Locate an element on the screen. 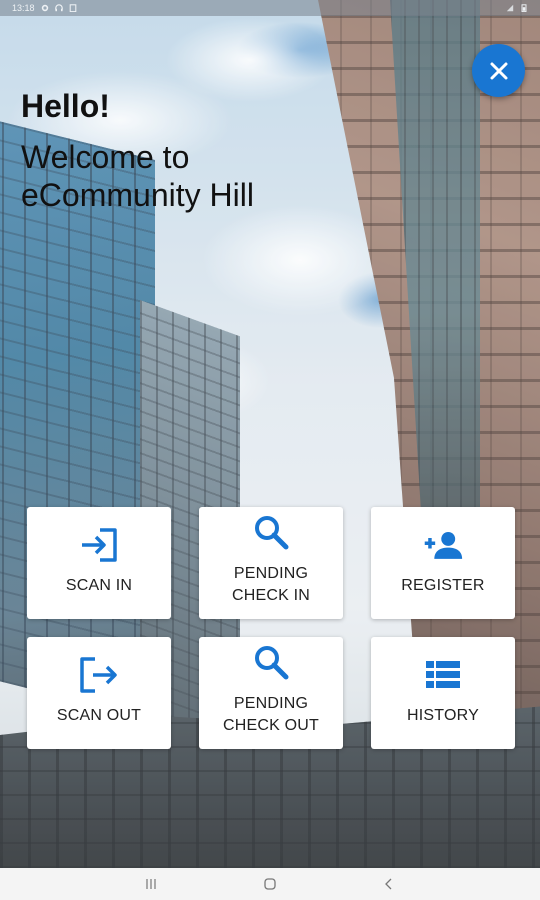 Image resolution: width=540 pixels, height=900 pixels. welcome-line-2: eCommunity Hill is located at coordinates (137, 195).